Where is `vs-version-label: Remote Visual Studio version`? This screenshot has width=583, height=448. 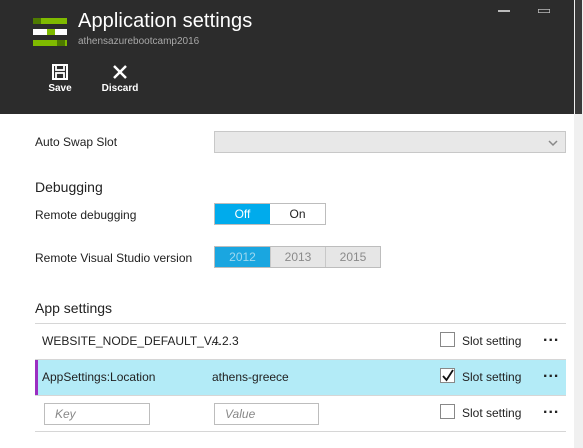 vs-version-label: Remote Visual Studio version is located at coordinates (114, 258).